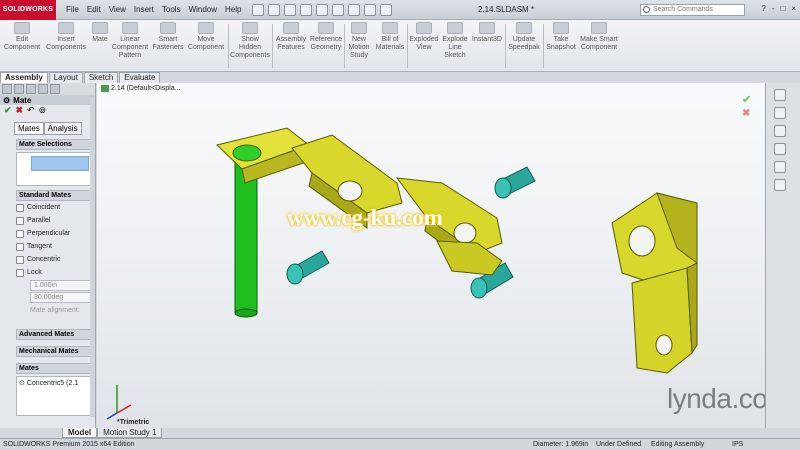 This screenshot has height=450, width=800. What do you see at coordinates (678, 444) in the screenshot?
I see `editing-mode: Editing Assembly` at bounding box center [678, 444].